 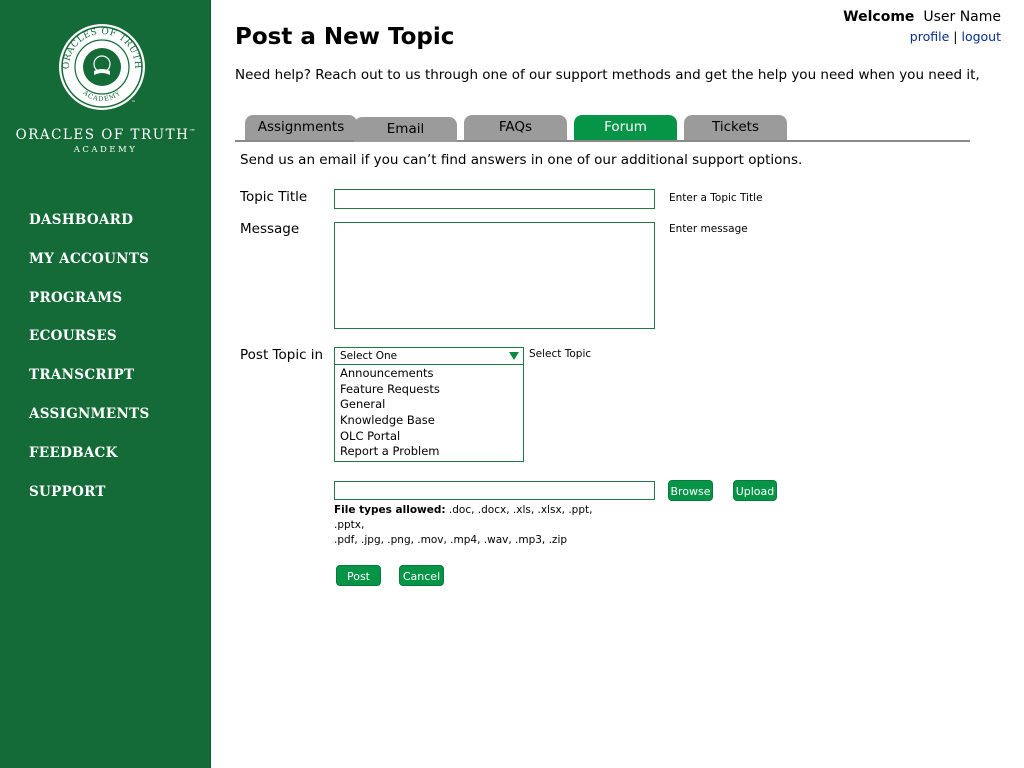 I want to click on academy-seal-logo: ORACLES OF TRUTH ACADEMY, so click(x=102, y=67).